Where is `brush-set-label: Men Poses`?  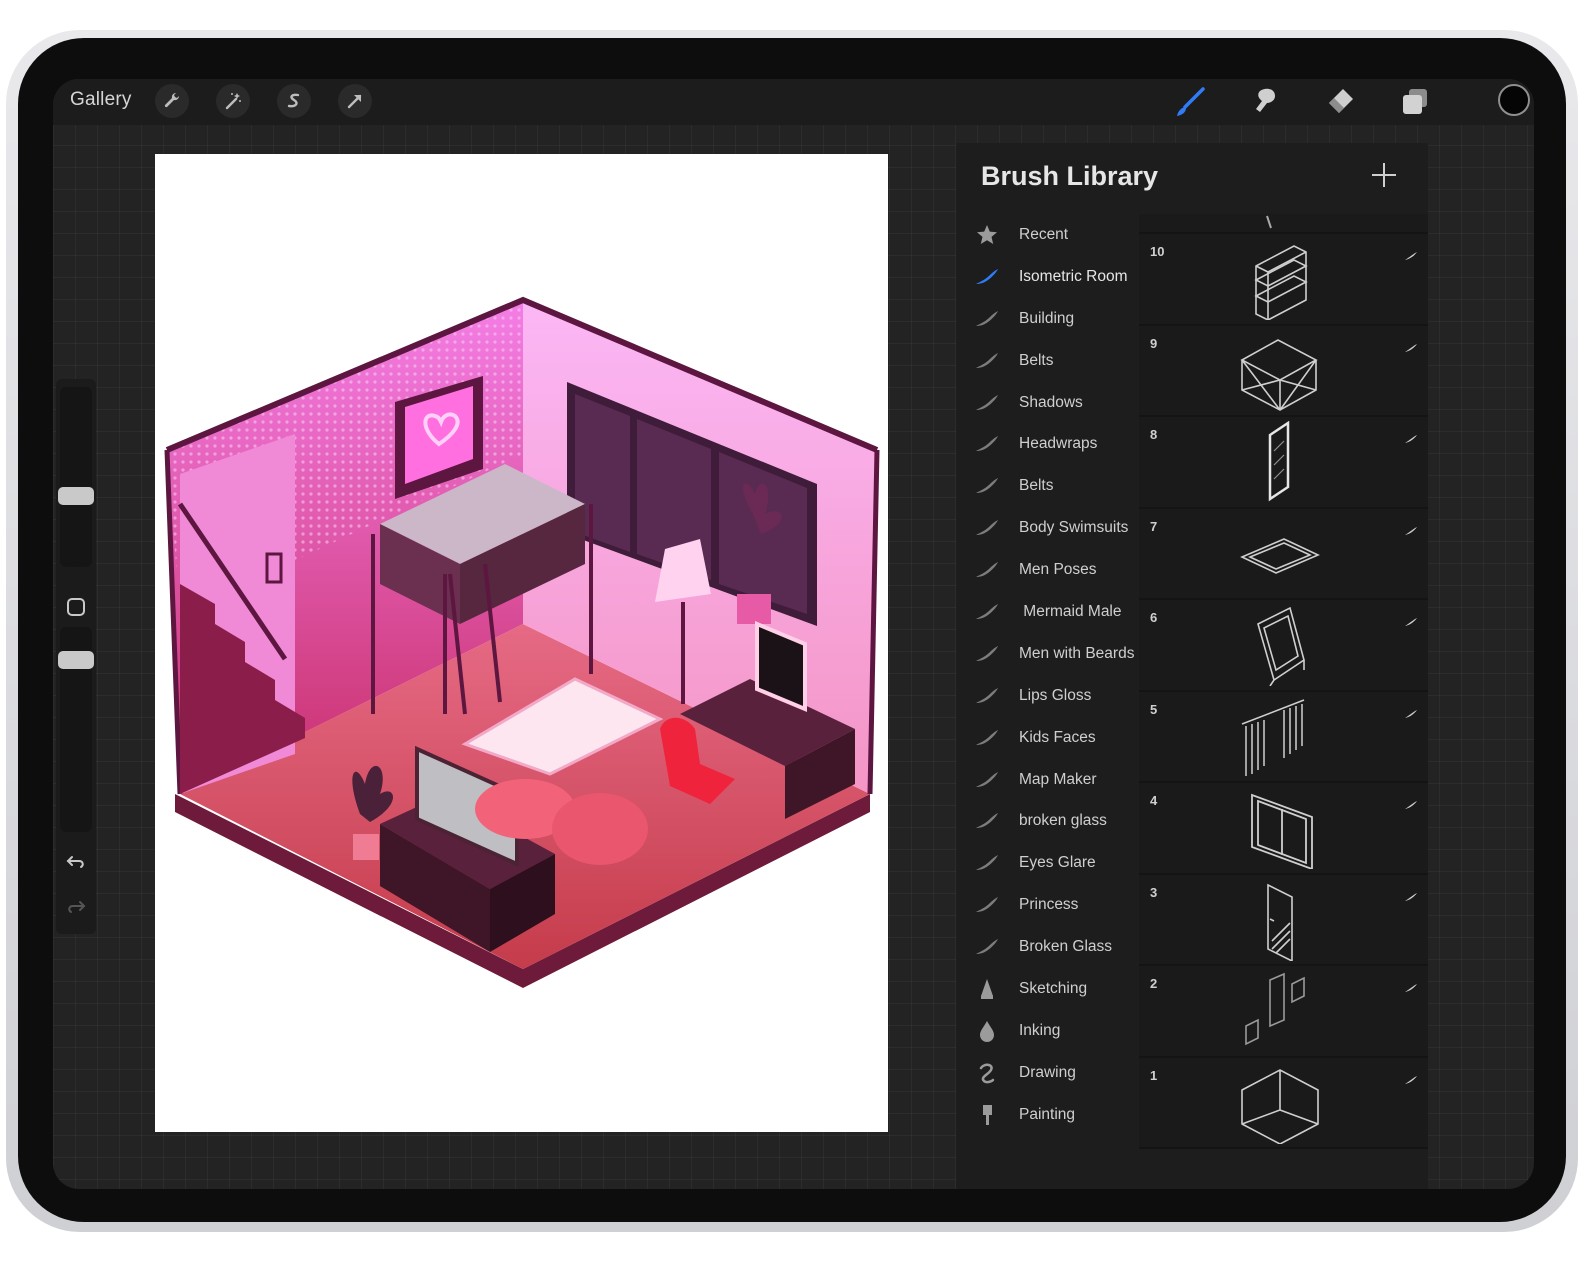
brush-set-label: Men Poses is located at coordinates (1058, 570).